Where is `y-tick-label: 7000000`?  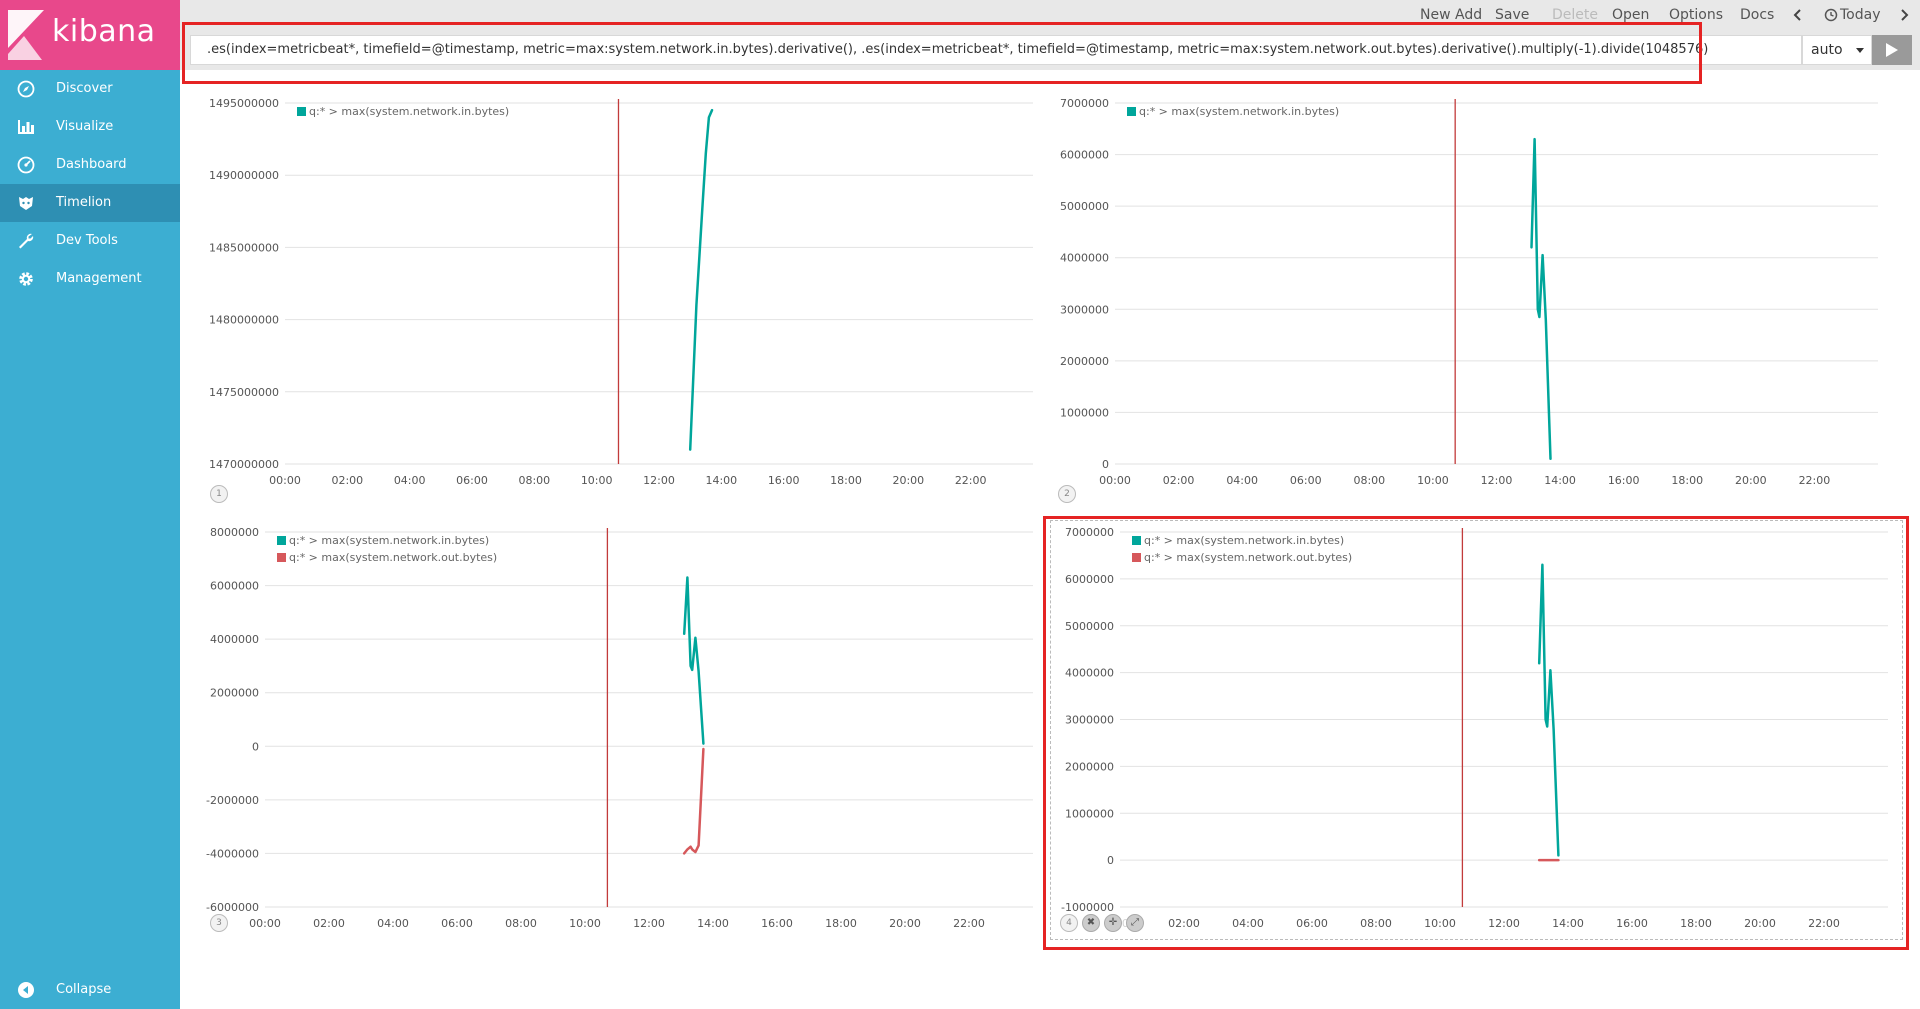 y-tick-label: 7000000 is located at coordinates (1084, 103).